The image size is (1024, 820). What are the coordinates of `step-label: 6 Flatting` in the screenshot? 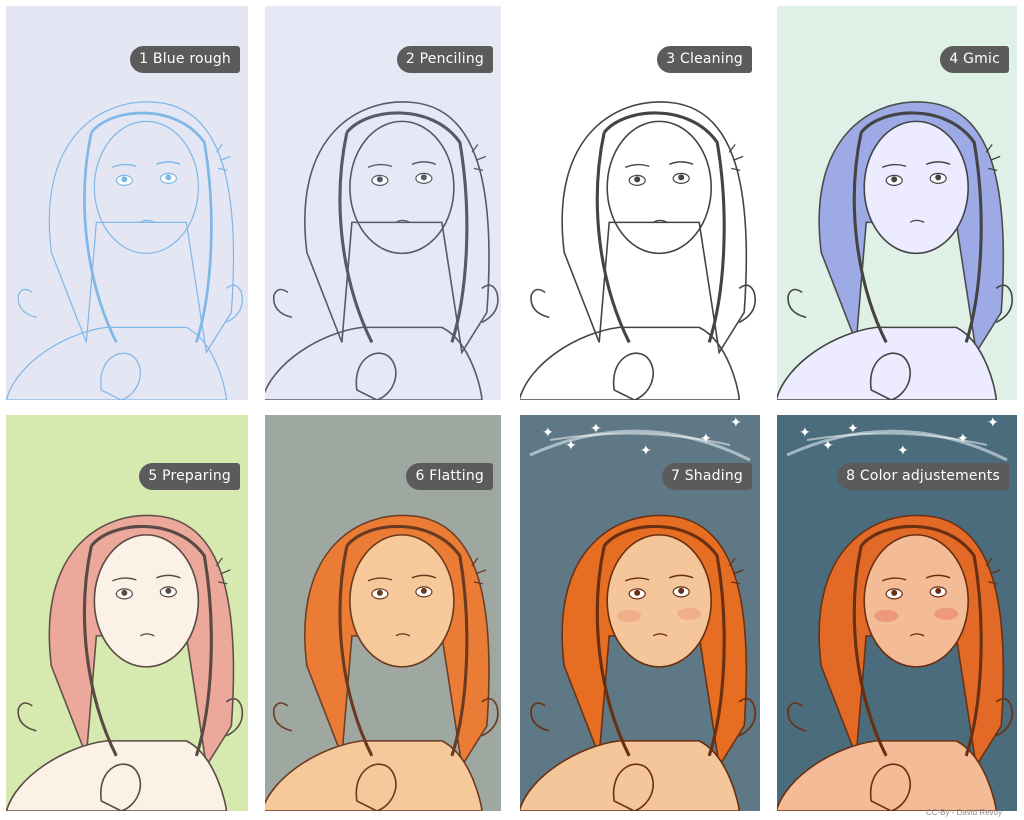 It's located at (449, 476).